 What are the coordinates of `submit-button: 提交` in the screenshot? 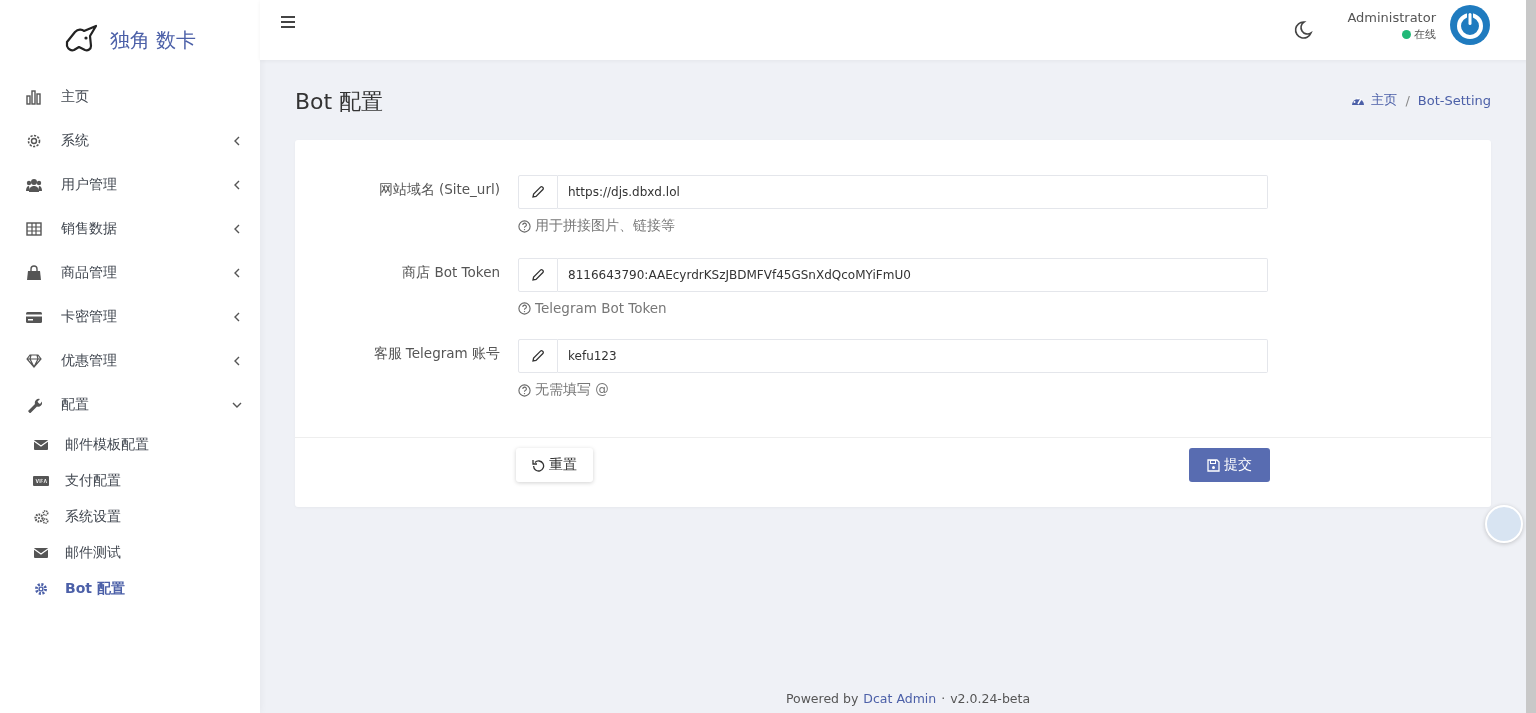 It's located at (1229, 465).